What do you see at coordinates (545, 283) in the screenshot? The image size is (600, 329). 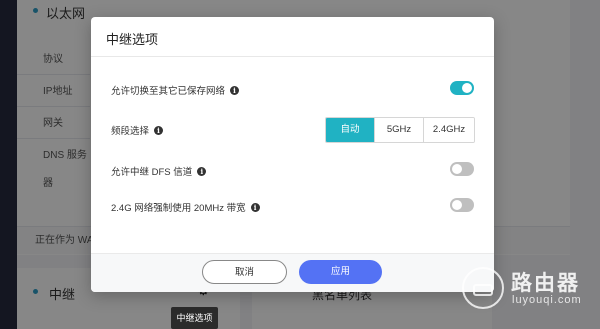 I see `watermark-title: 路由器` at bounding box center [545, 283].